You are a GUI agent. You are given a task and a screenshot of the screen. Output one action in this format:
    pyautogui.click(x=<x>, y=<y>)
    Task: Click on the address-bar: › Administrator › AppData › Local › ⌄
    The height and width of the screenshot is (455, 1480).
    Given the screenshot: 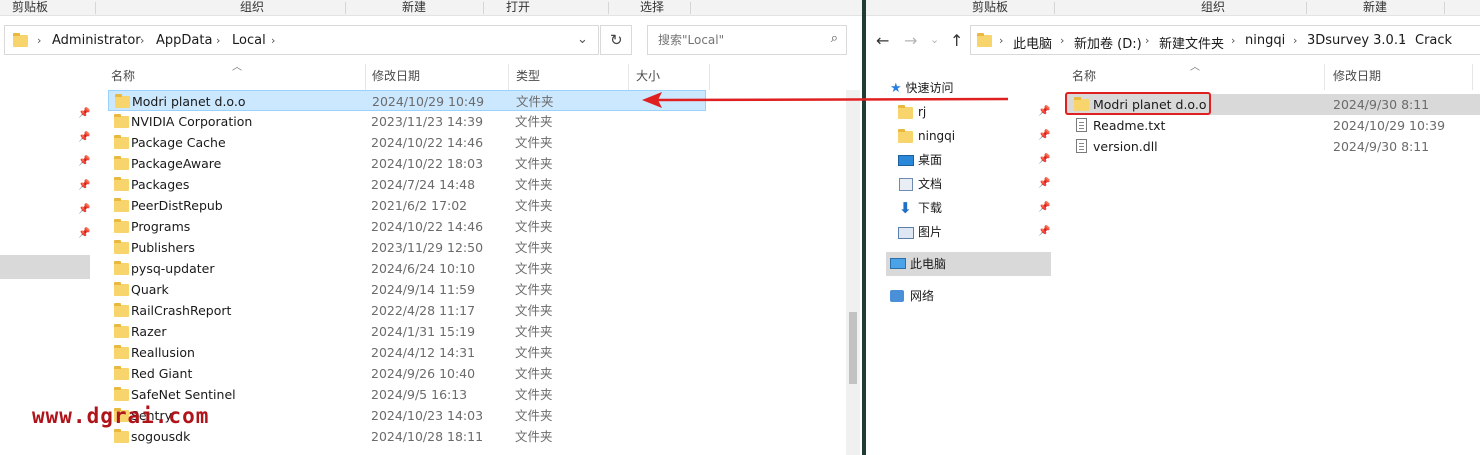 What is the action you would take?
    pyautogui.click(x=301, y=40)
    